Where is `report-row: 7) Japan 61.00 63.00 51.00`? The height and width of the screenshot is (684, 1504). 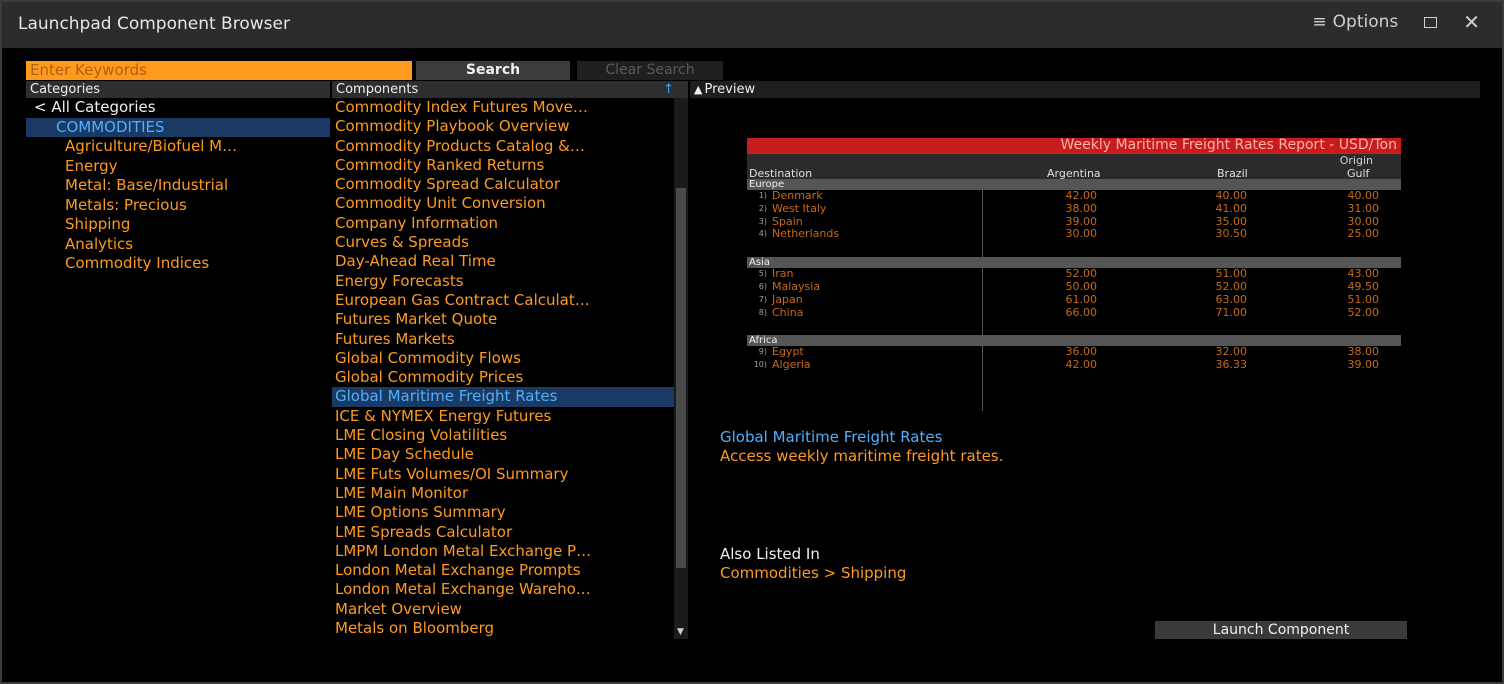 report-row: 7) Japan 61.00 63.00 51.00 is located at coordinates (1074, 299).